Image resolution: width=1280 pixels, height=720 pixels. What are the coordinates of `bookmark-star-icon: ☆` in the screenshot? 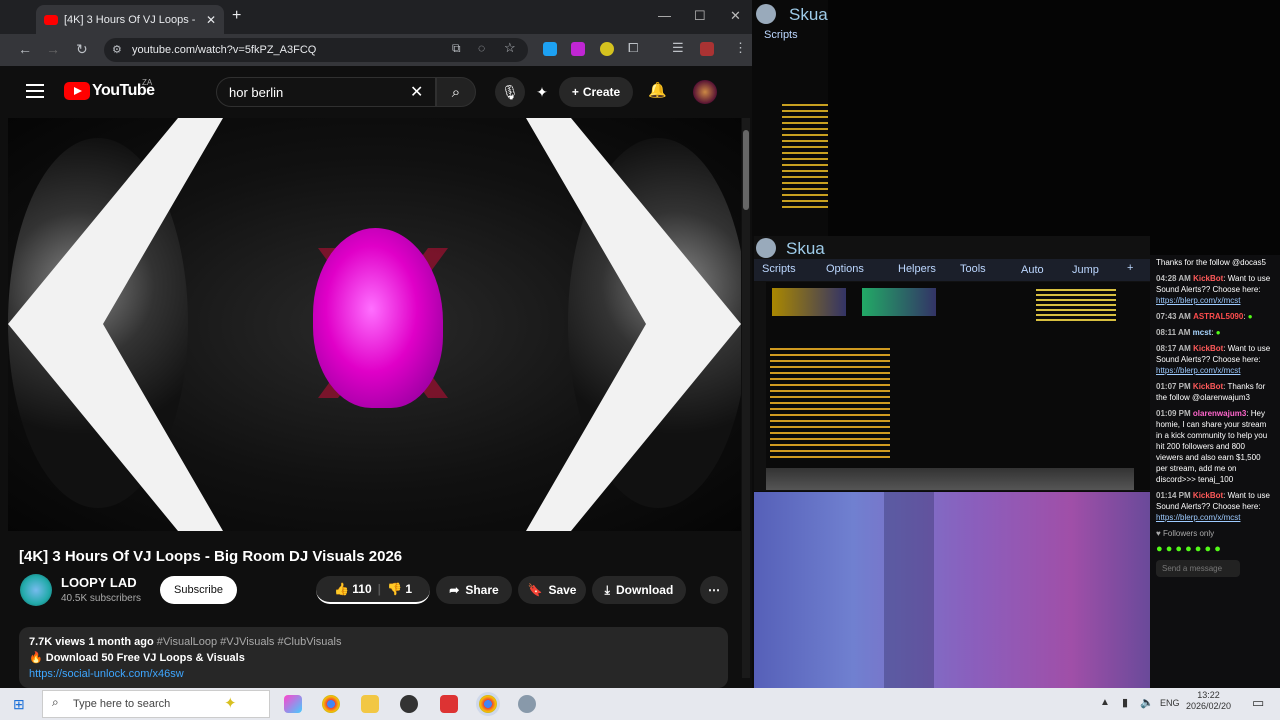 It's located at (510, 48).